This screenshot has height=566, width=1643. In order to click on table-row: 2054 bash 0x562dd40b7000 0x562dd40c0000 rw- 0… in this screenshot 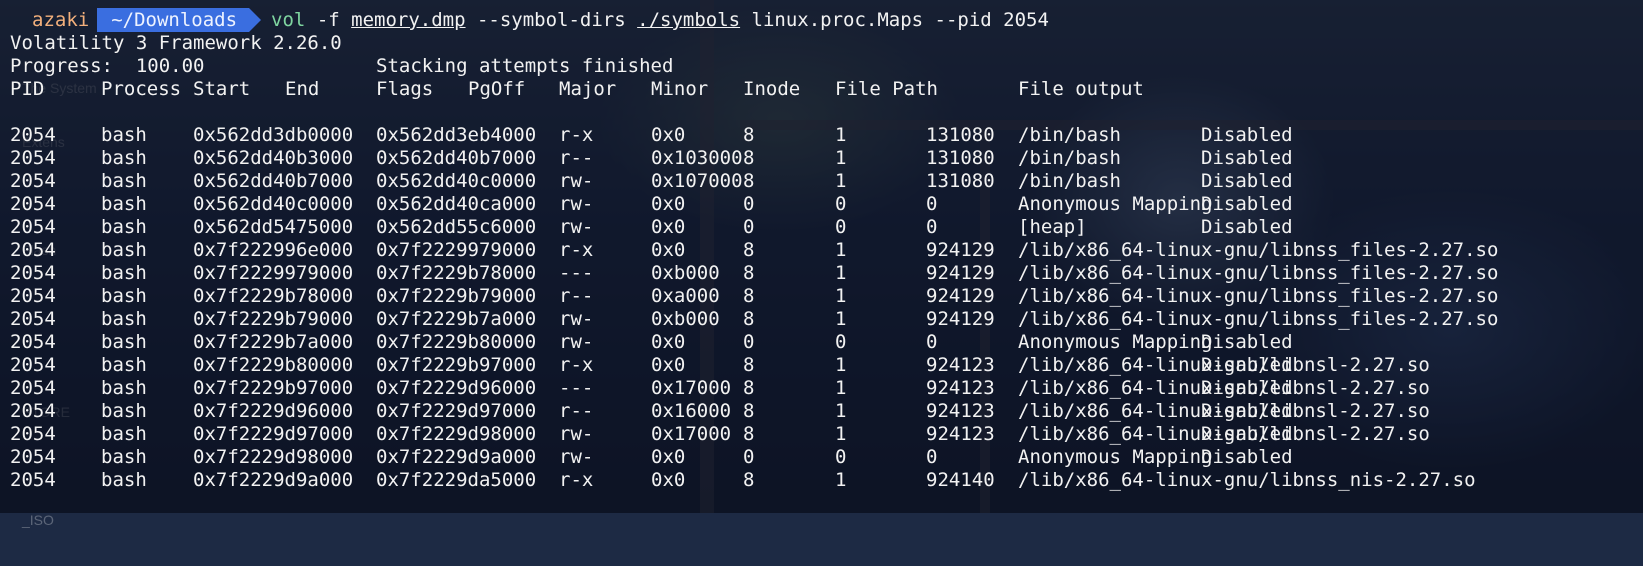, I will do `click(825, 181)`.